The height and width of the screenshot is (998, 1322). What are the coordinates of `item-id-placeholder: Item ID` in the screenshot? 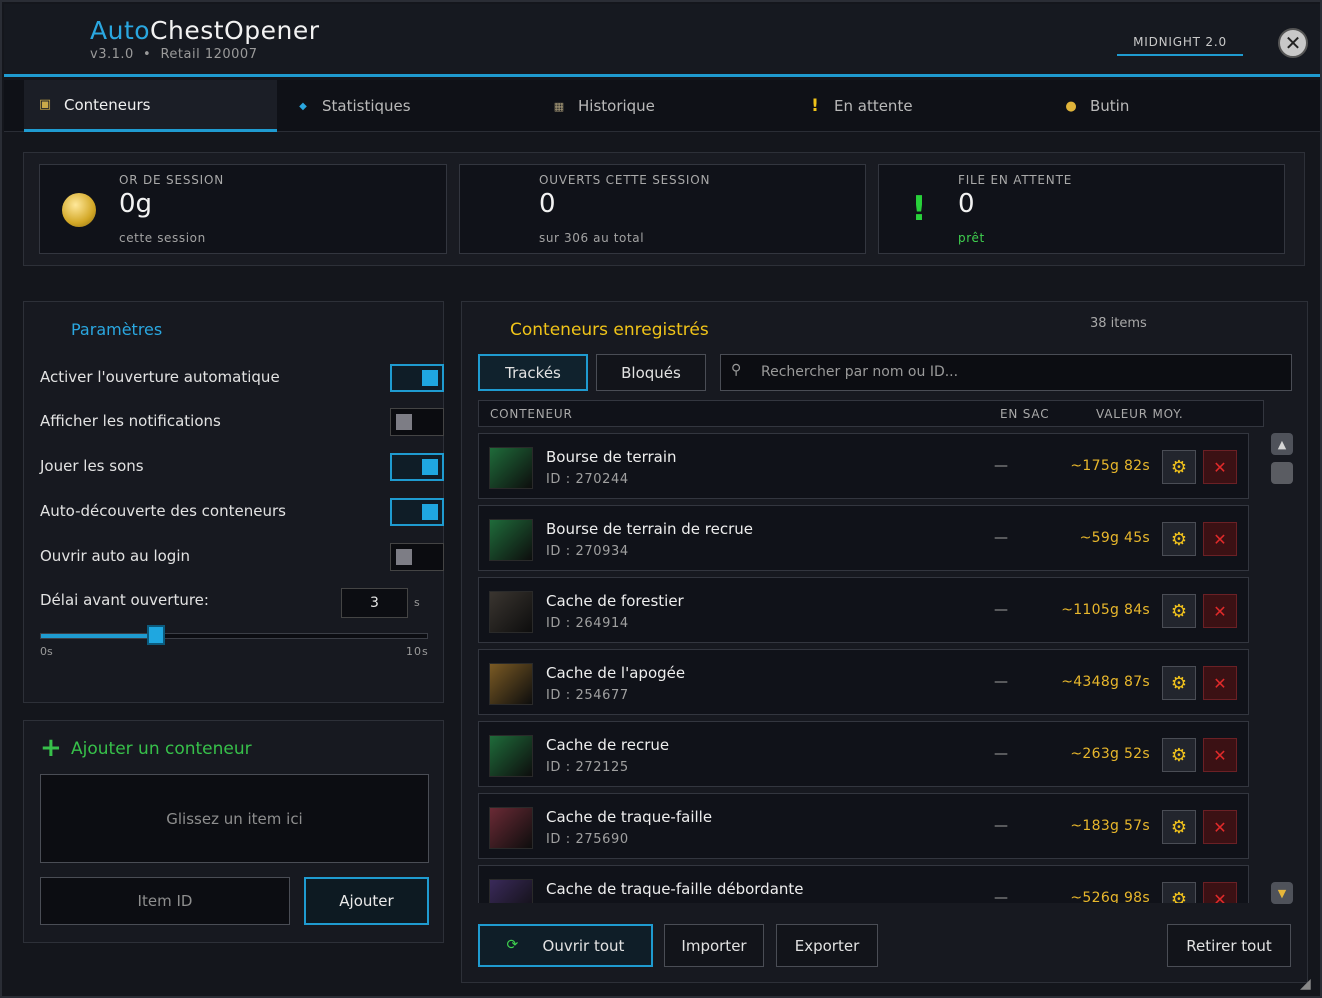 It's located at (165, 901).